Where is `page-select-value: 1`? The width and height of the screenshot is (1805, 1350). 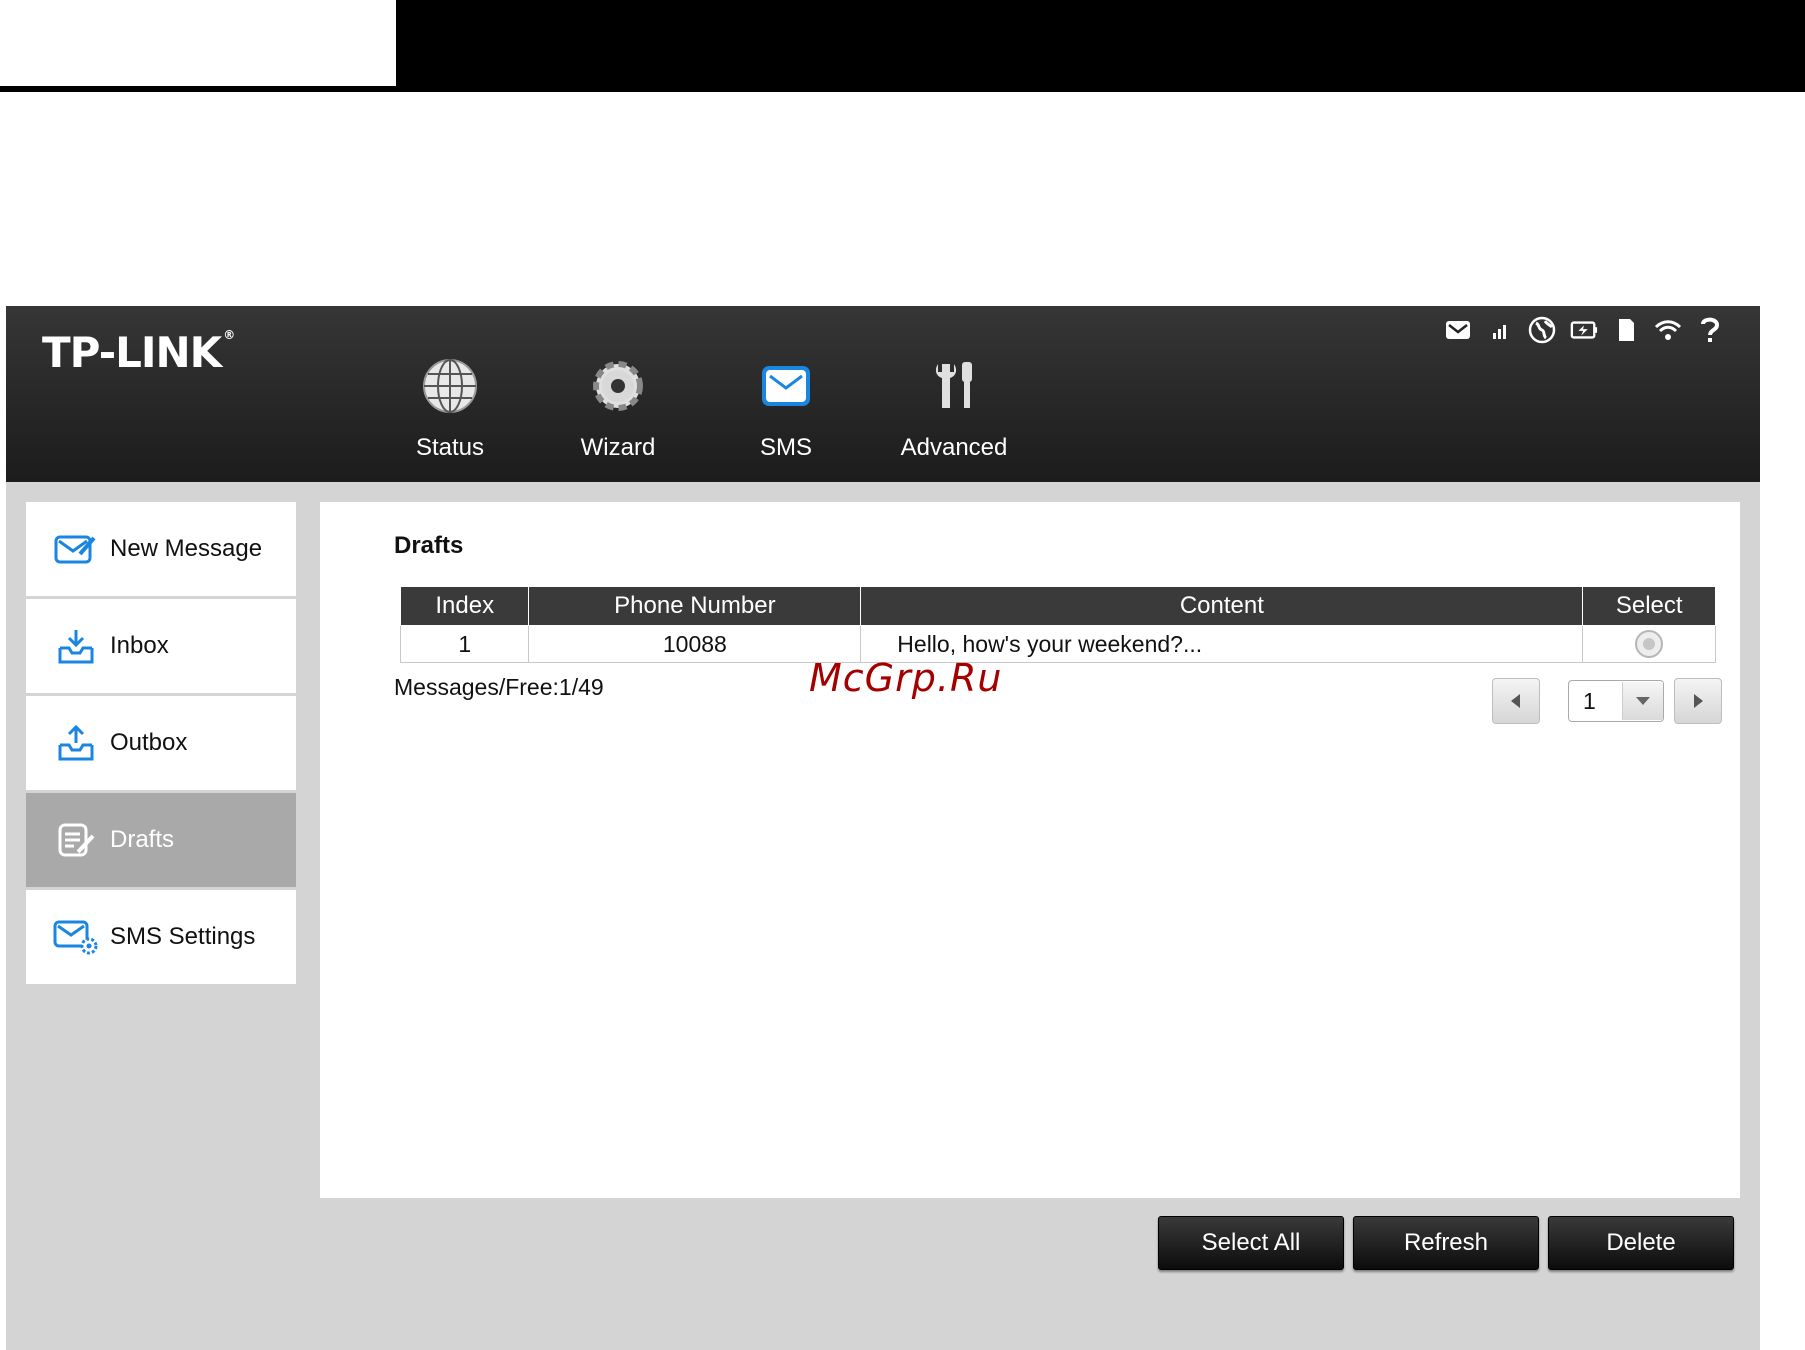 page-select-value: 1 is located at coordinates (1589, 700).